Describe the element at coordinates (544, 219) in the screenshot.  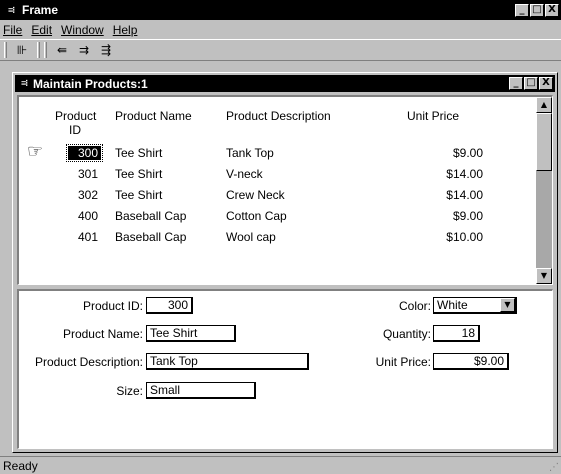
I see `scroll-track` at that location.